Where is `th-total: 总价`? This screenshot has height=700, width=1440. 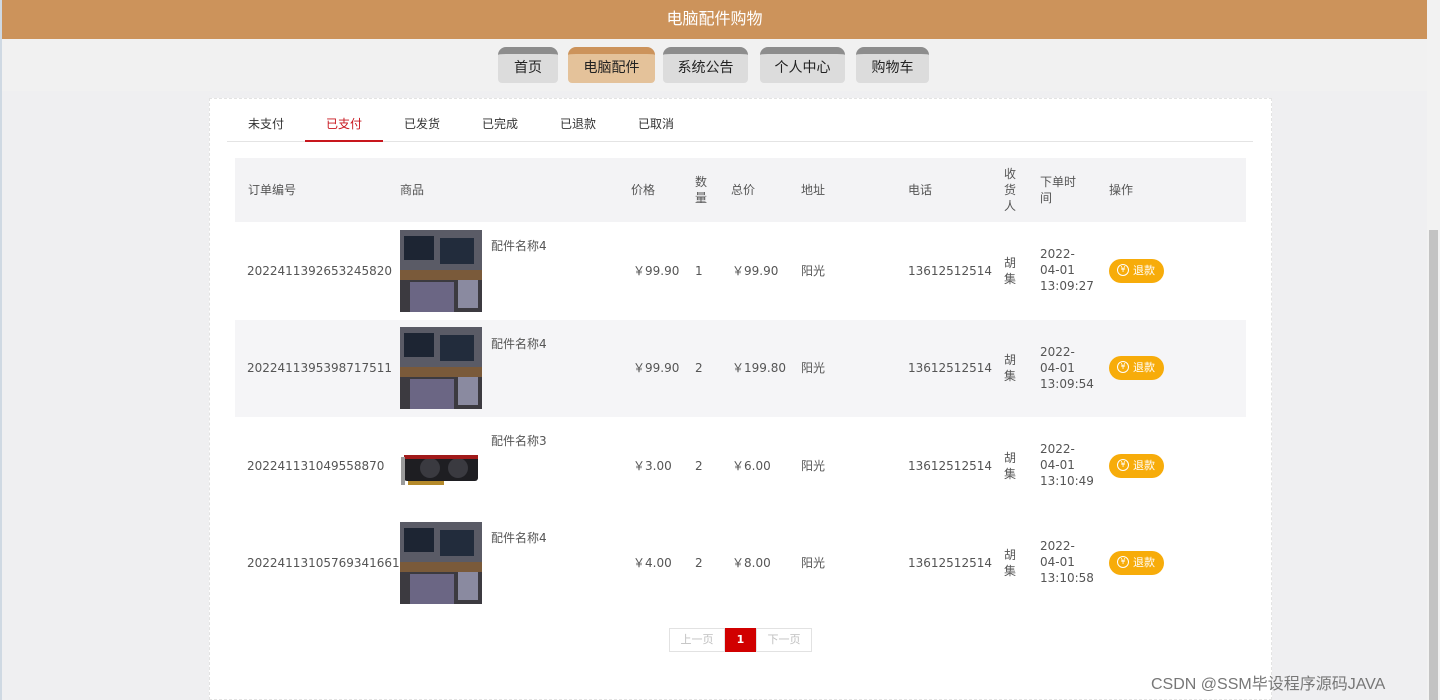 th-total: 总价 is located at coordinates (743, 190).